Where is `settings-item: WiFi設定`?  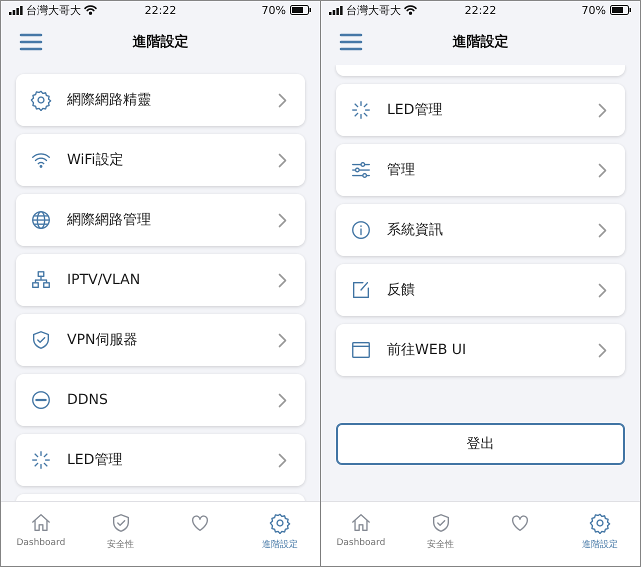 settings-item: WiFi設定 is located at coordinates (160, 160).